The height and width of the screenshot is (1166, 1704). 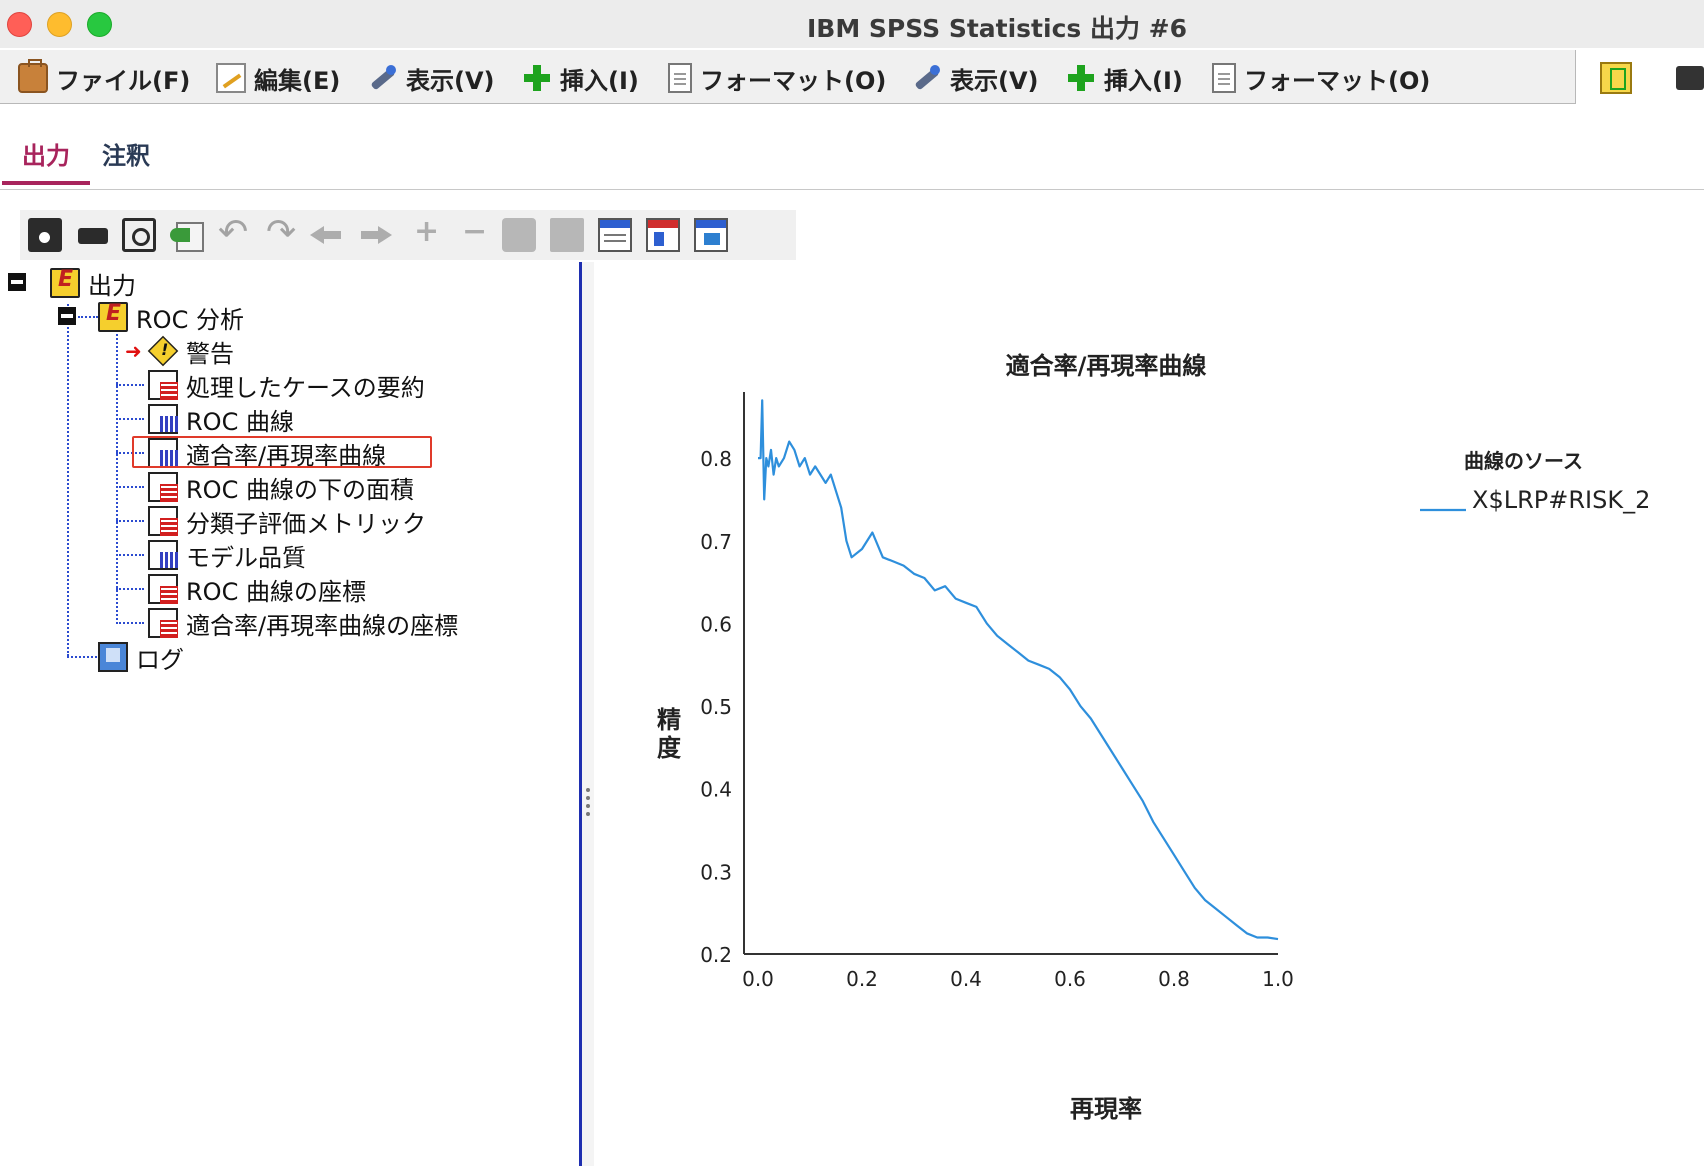 I want to click on y-tick-label: 0.6, so click(x=716, y=624).